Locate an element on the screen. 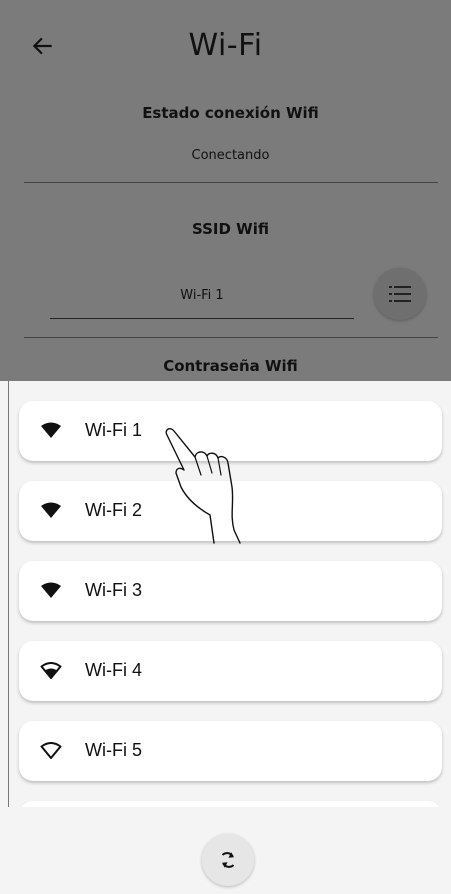  network-name: Wi-Fi 4 is located at coordinates (113, 670).